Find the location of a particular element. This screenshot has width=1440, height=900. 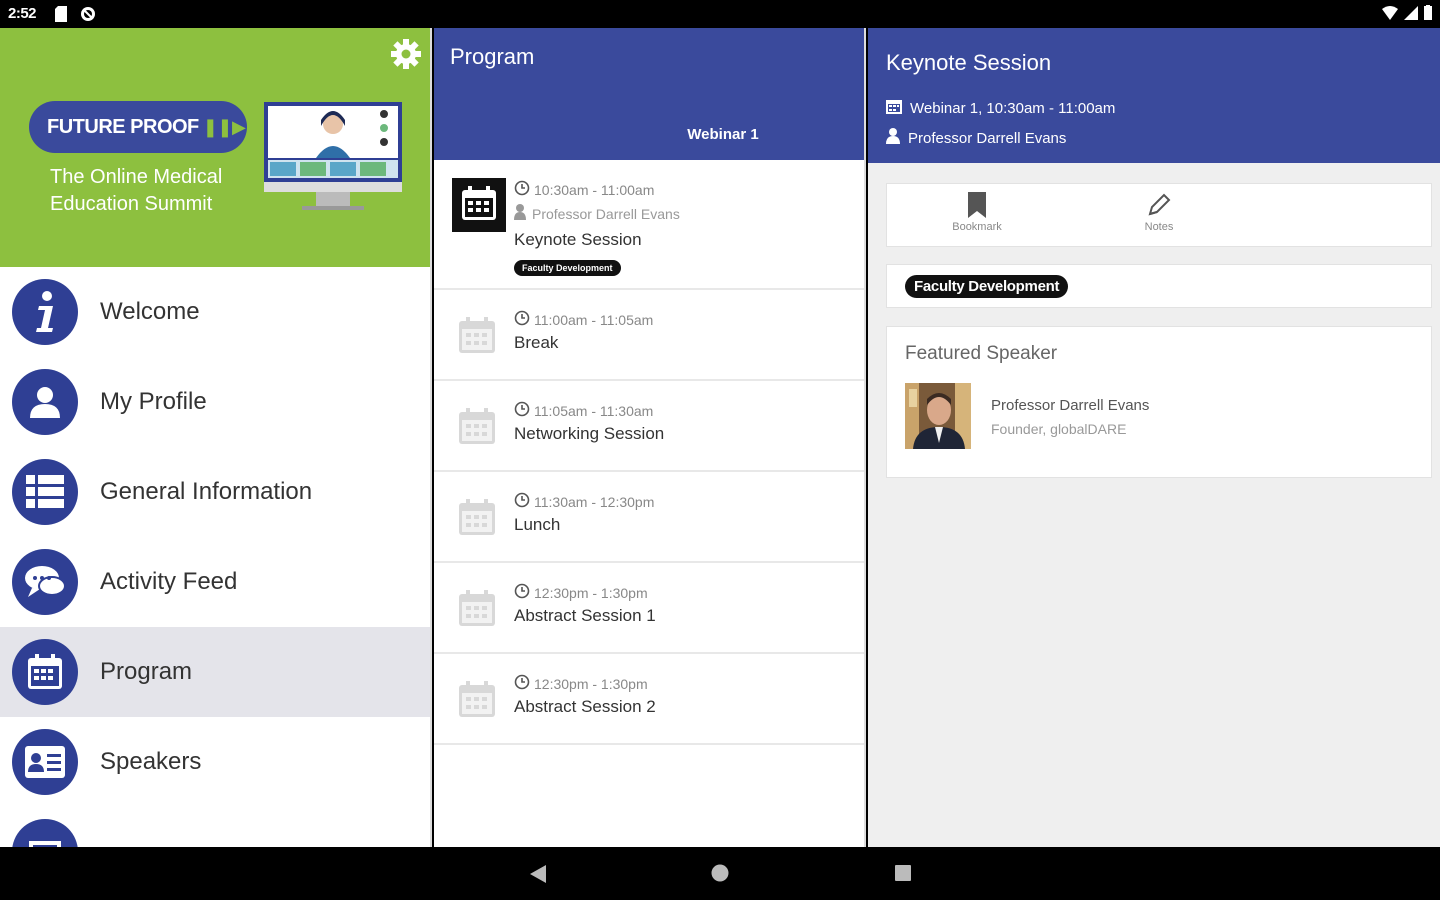

featured-speaker-heading: Featured Speaker is located at coordinates (981, 353).